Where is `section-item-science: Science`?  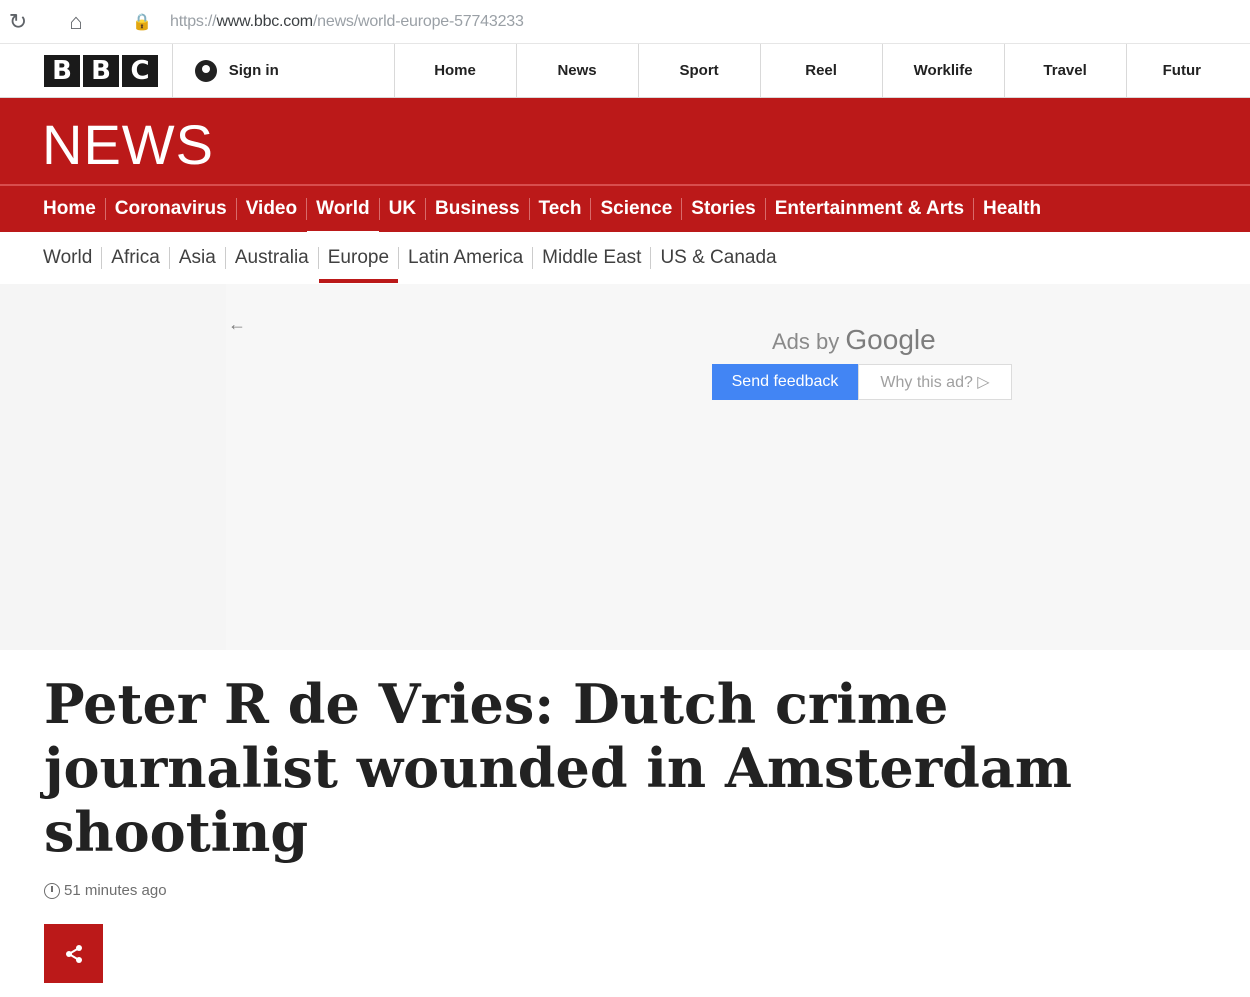
section-item-science: Science is located at coordinates (637, 209).